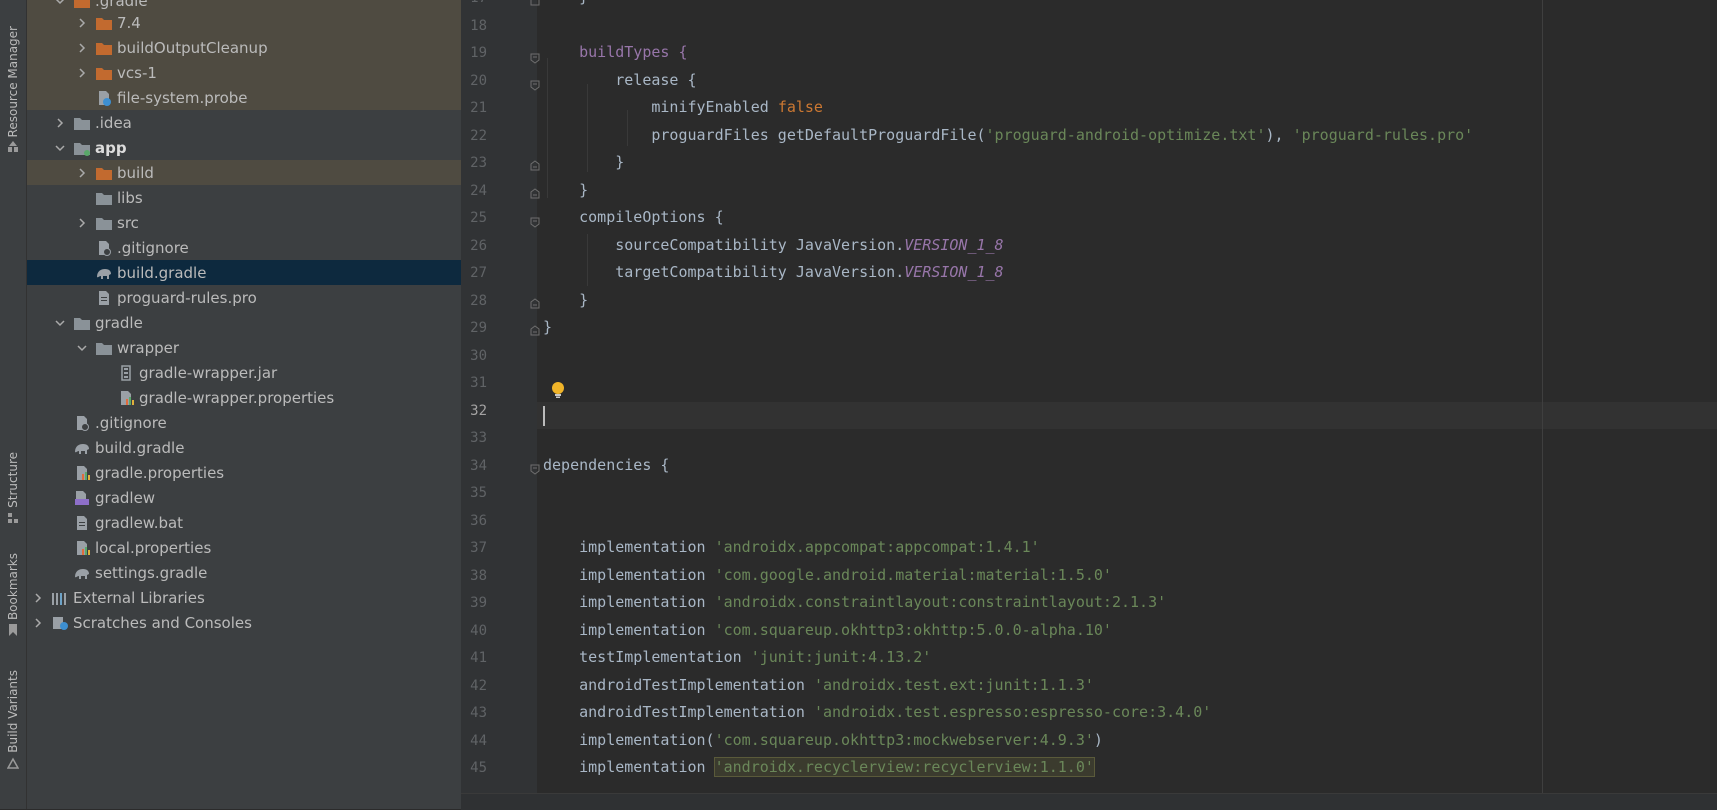 This screenshot has height=810, width=1717. What do you see at coordinates (59, 598) in the screenshot?
I see `libraries-icon` at bounding box center [59, 598].